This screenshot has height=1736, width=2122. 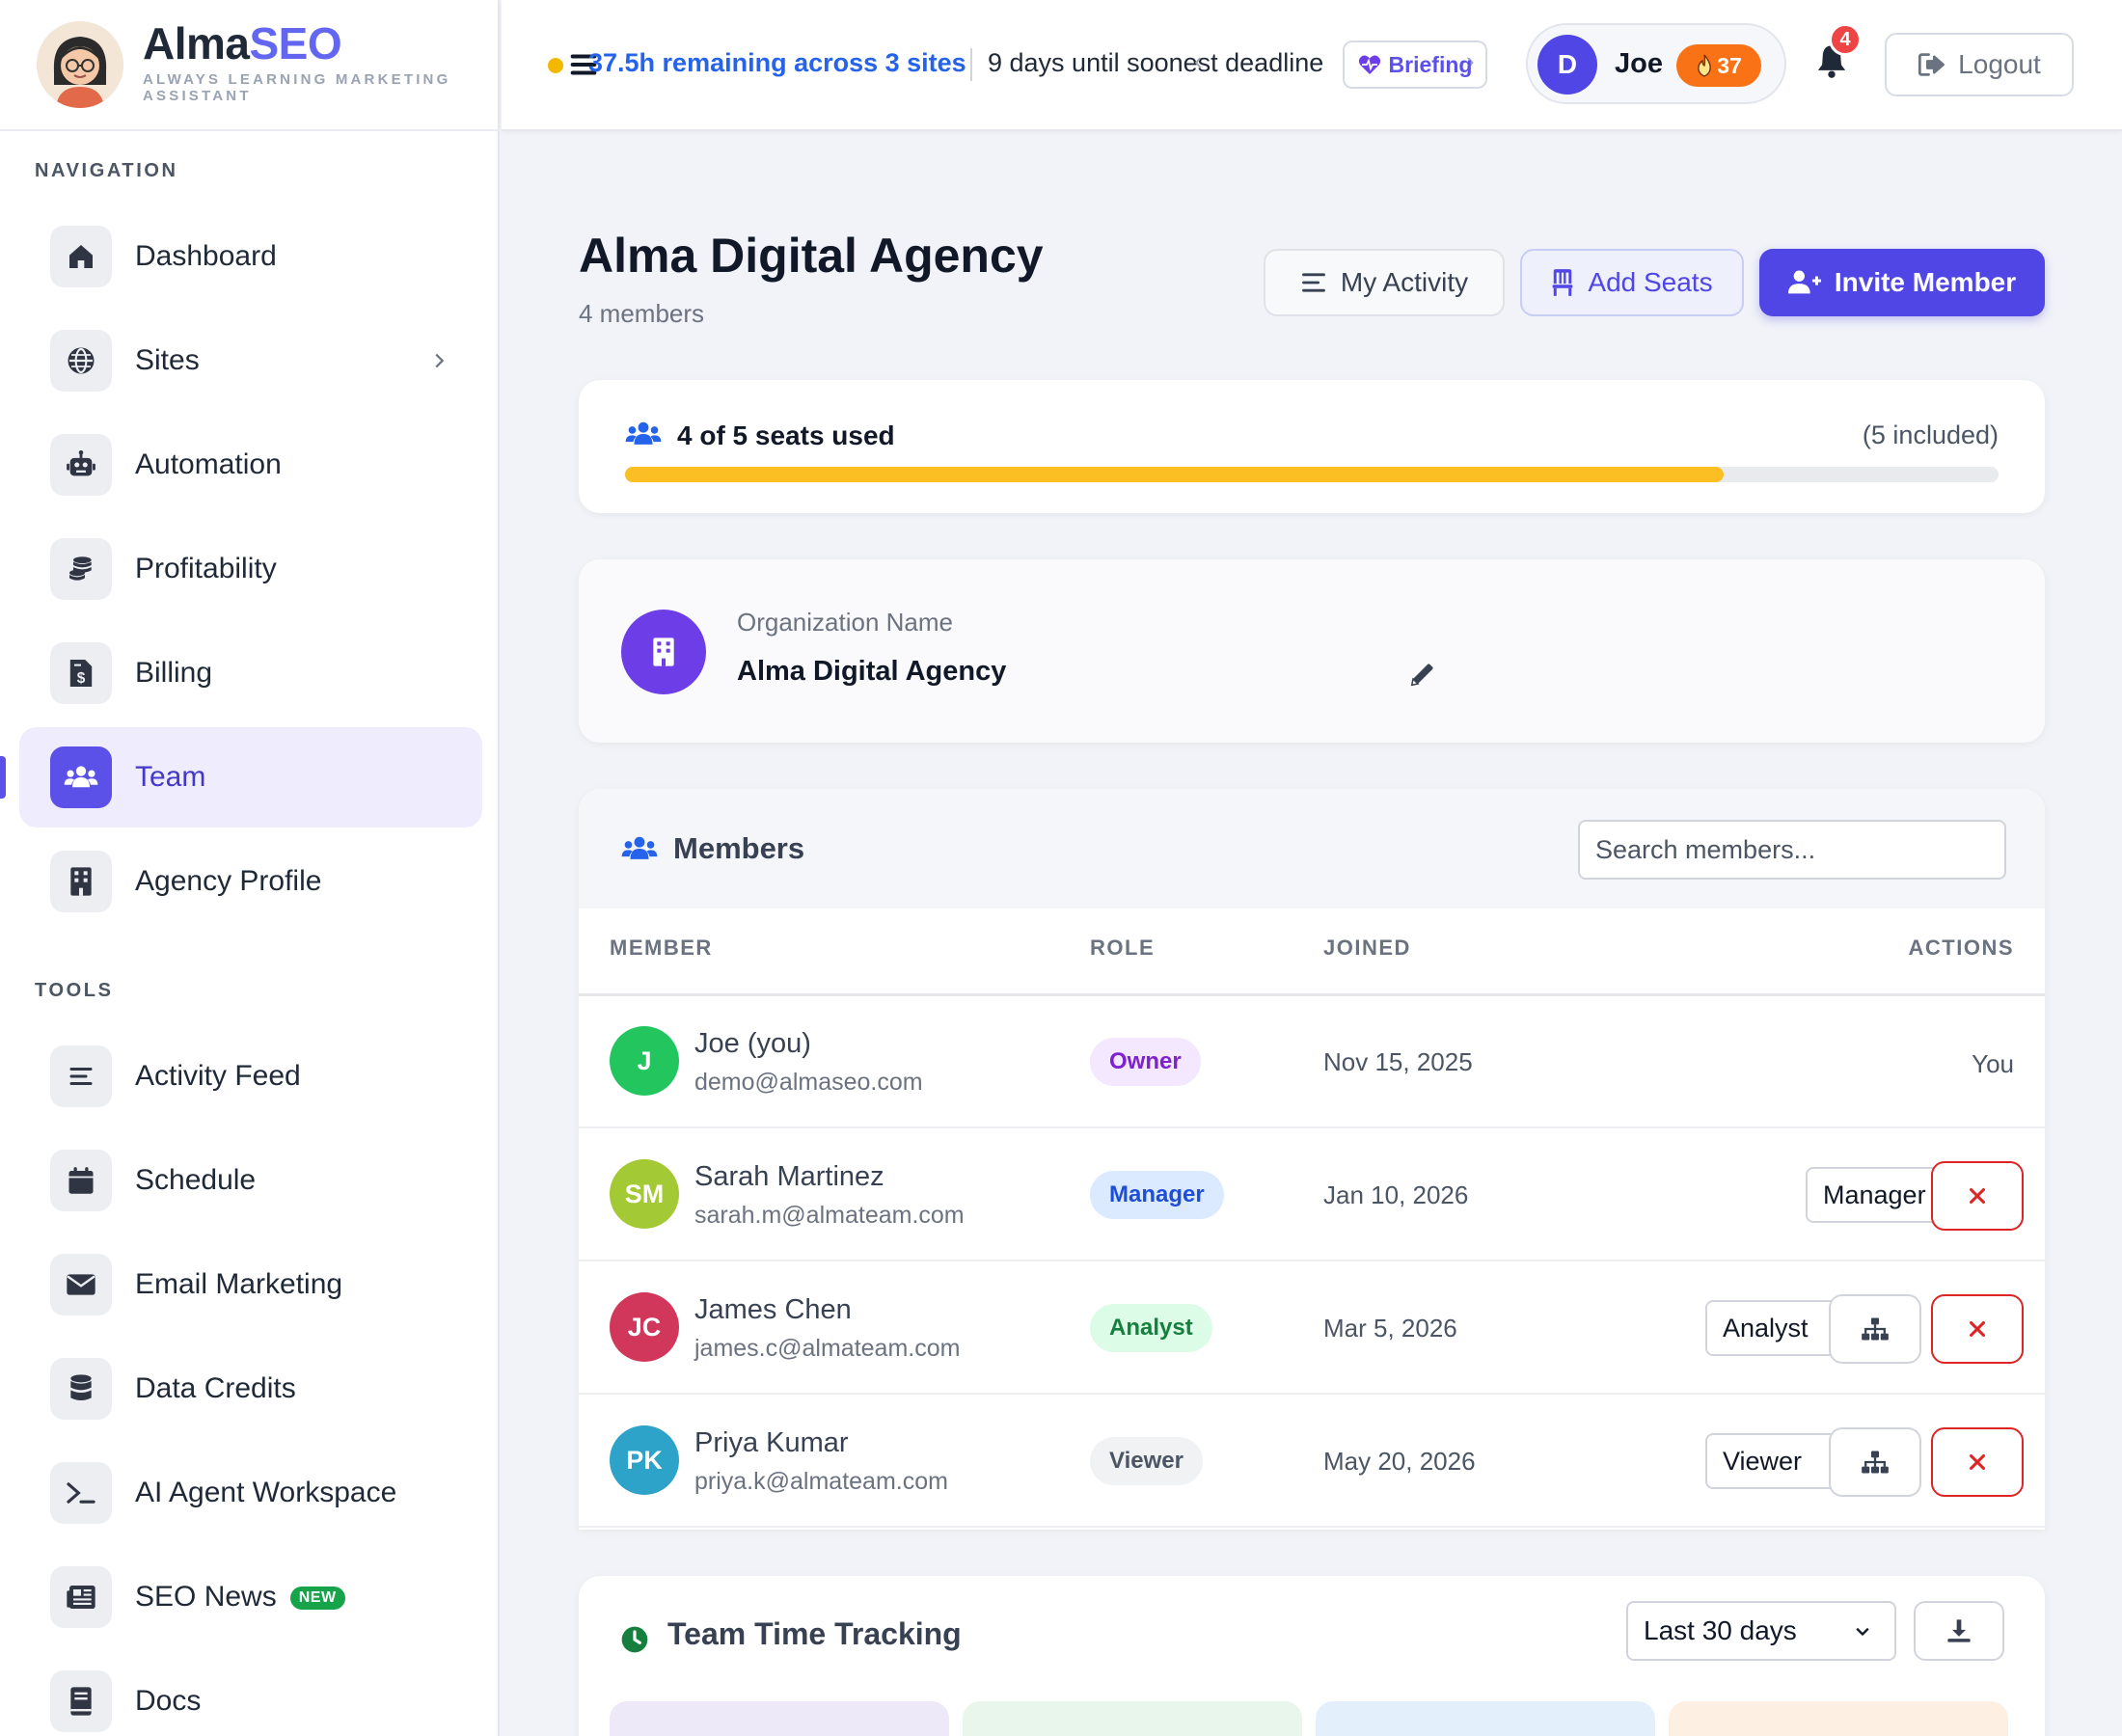 What do you see at coordinates (1766, 1328) in the screenshot?
I see `role-select-value: Analyst` at bounding box center [1766, 1328].